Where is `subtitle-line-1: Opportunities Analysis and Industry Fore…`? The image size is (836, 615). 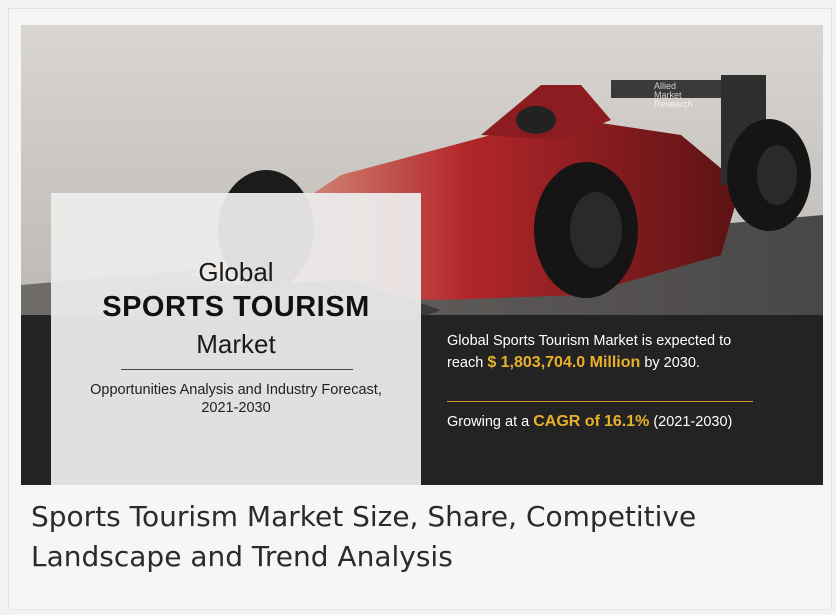 subtitle-line-1: Opportunities Analysis and Industry Fore… is located at coordinates (236, 390).